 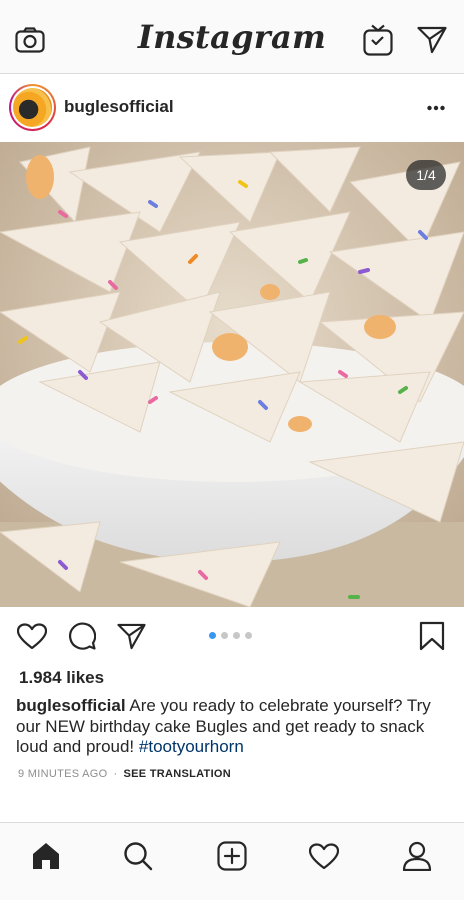 I want to click on bookmark-icon, so click(x=432, y=636).